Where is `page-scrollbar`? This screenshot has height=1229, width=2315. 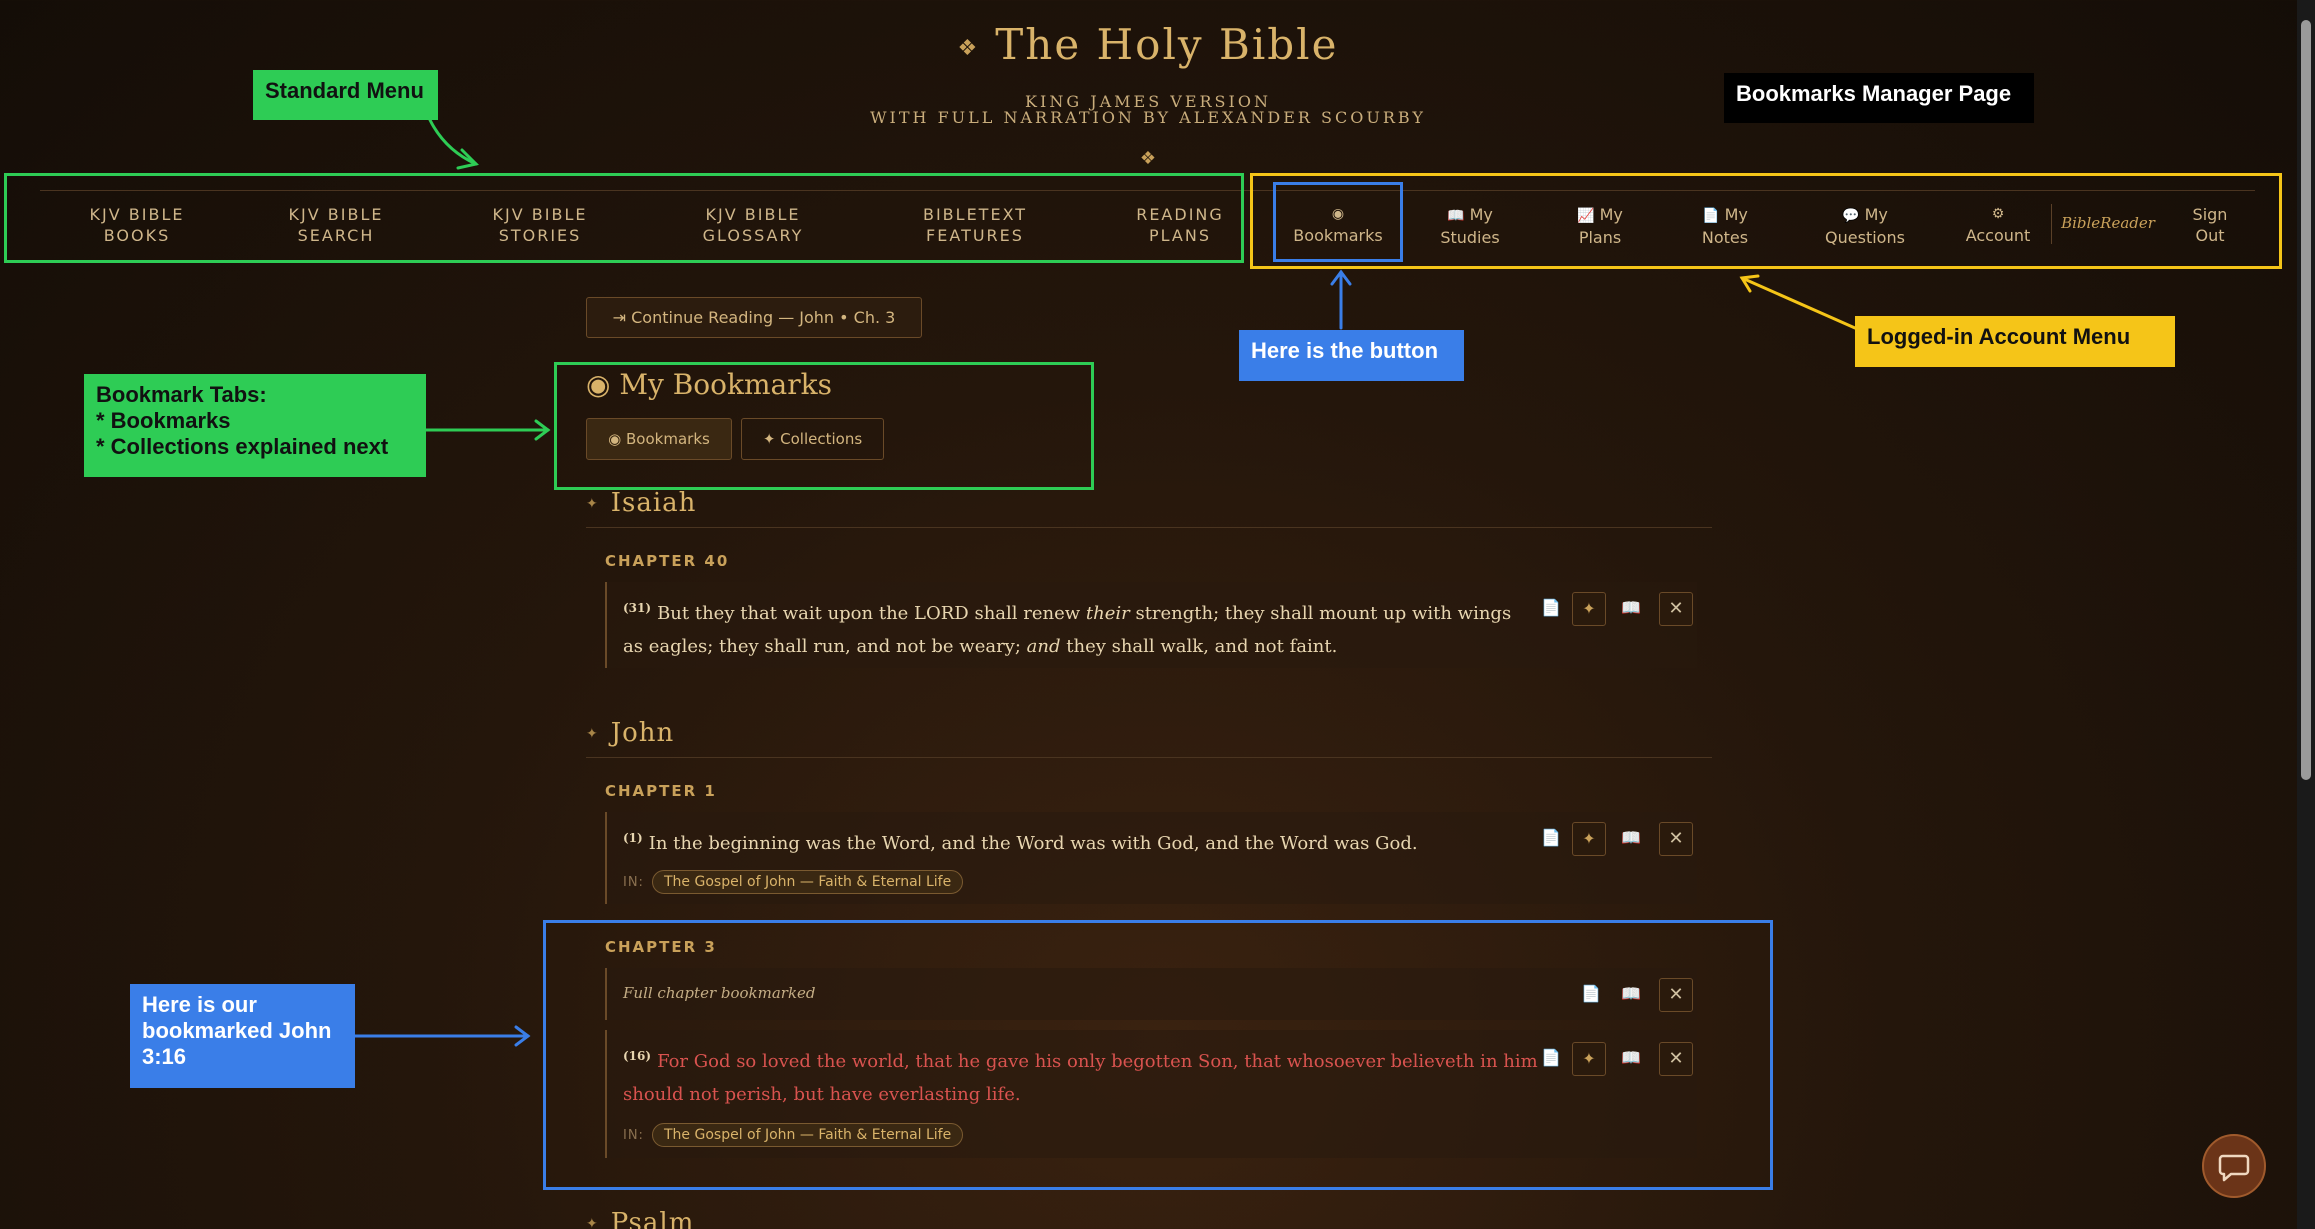
page-scrollbar is located at coordinates (2306, 614).